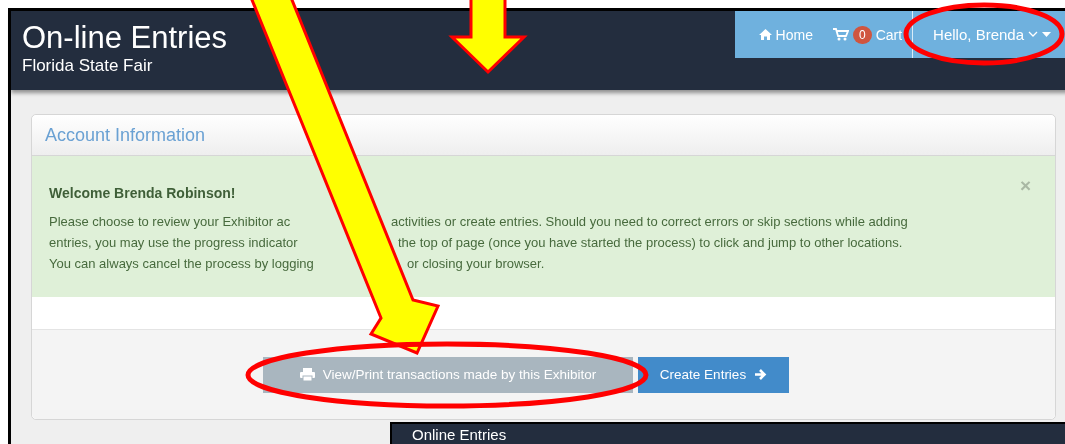 The height and width of the screenshot is (444, 1065). I want to click on printer-icon, so click(307, 374).